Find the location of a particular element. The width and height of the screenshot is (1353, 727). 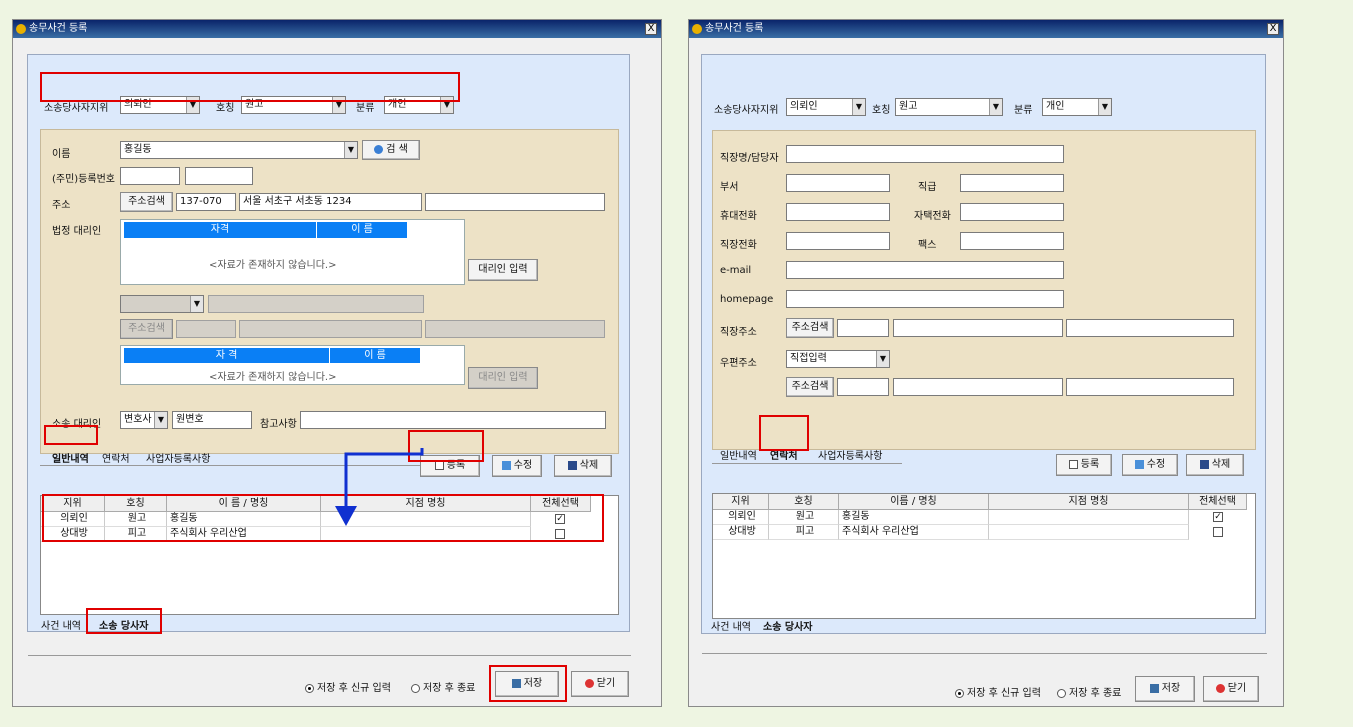

zip-input: 137-070 is located at coordinates (206, 202).